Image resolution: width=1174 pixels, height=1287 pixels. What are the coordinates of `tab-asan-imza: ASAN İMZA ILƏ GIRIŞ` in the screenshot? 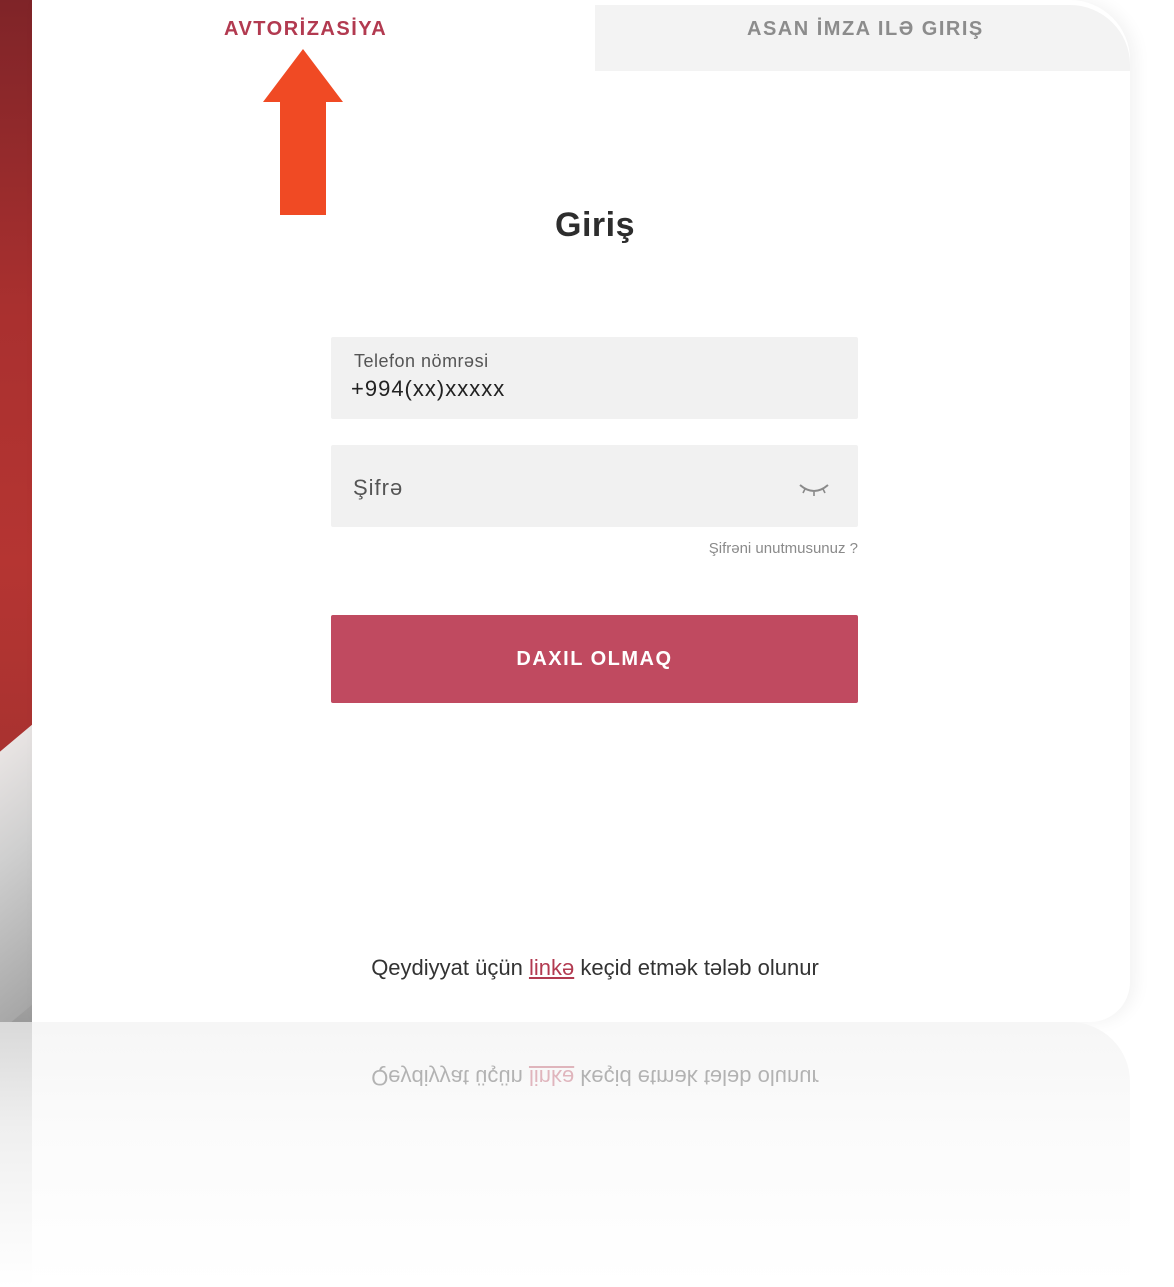 It's located at (862, 38).